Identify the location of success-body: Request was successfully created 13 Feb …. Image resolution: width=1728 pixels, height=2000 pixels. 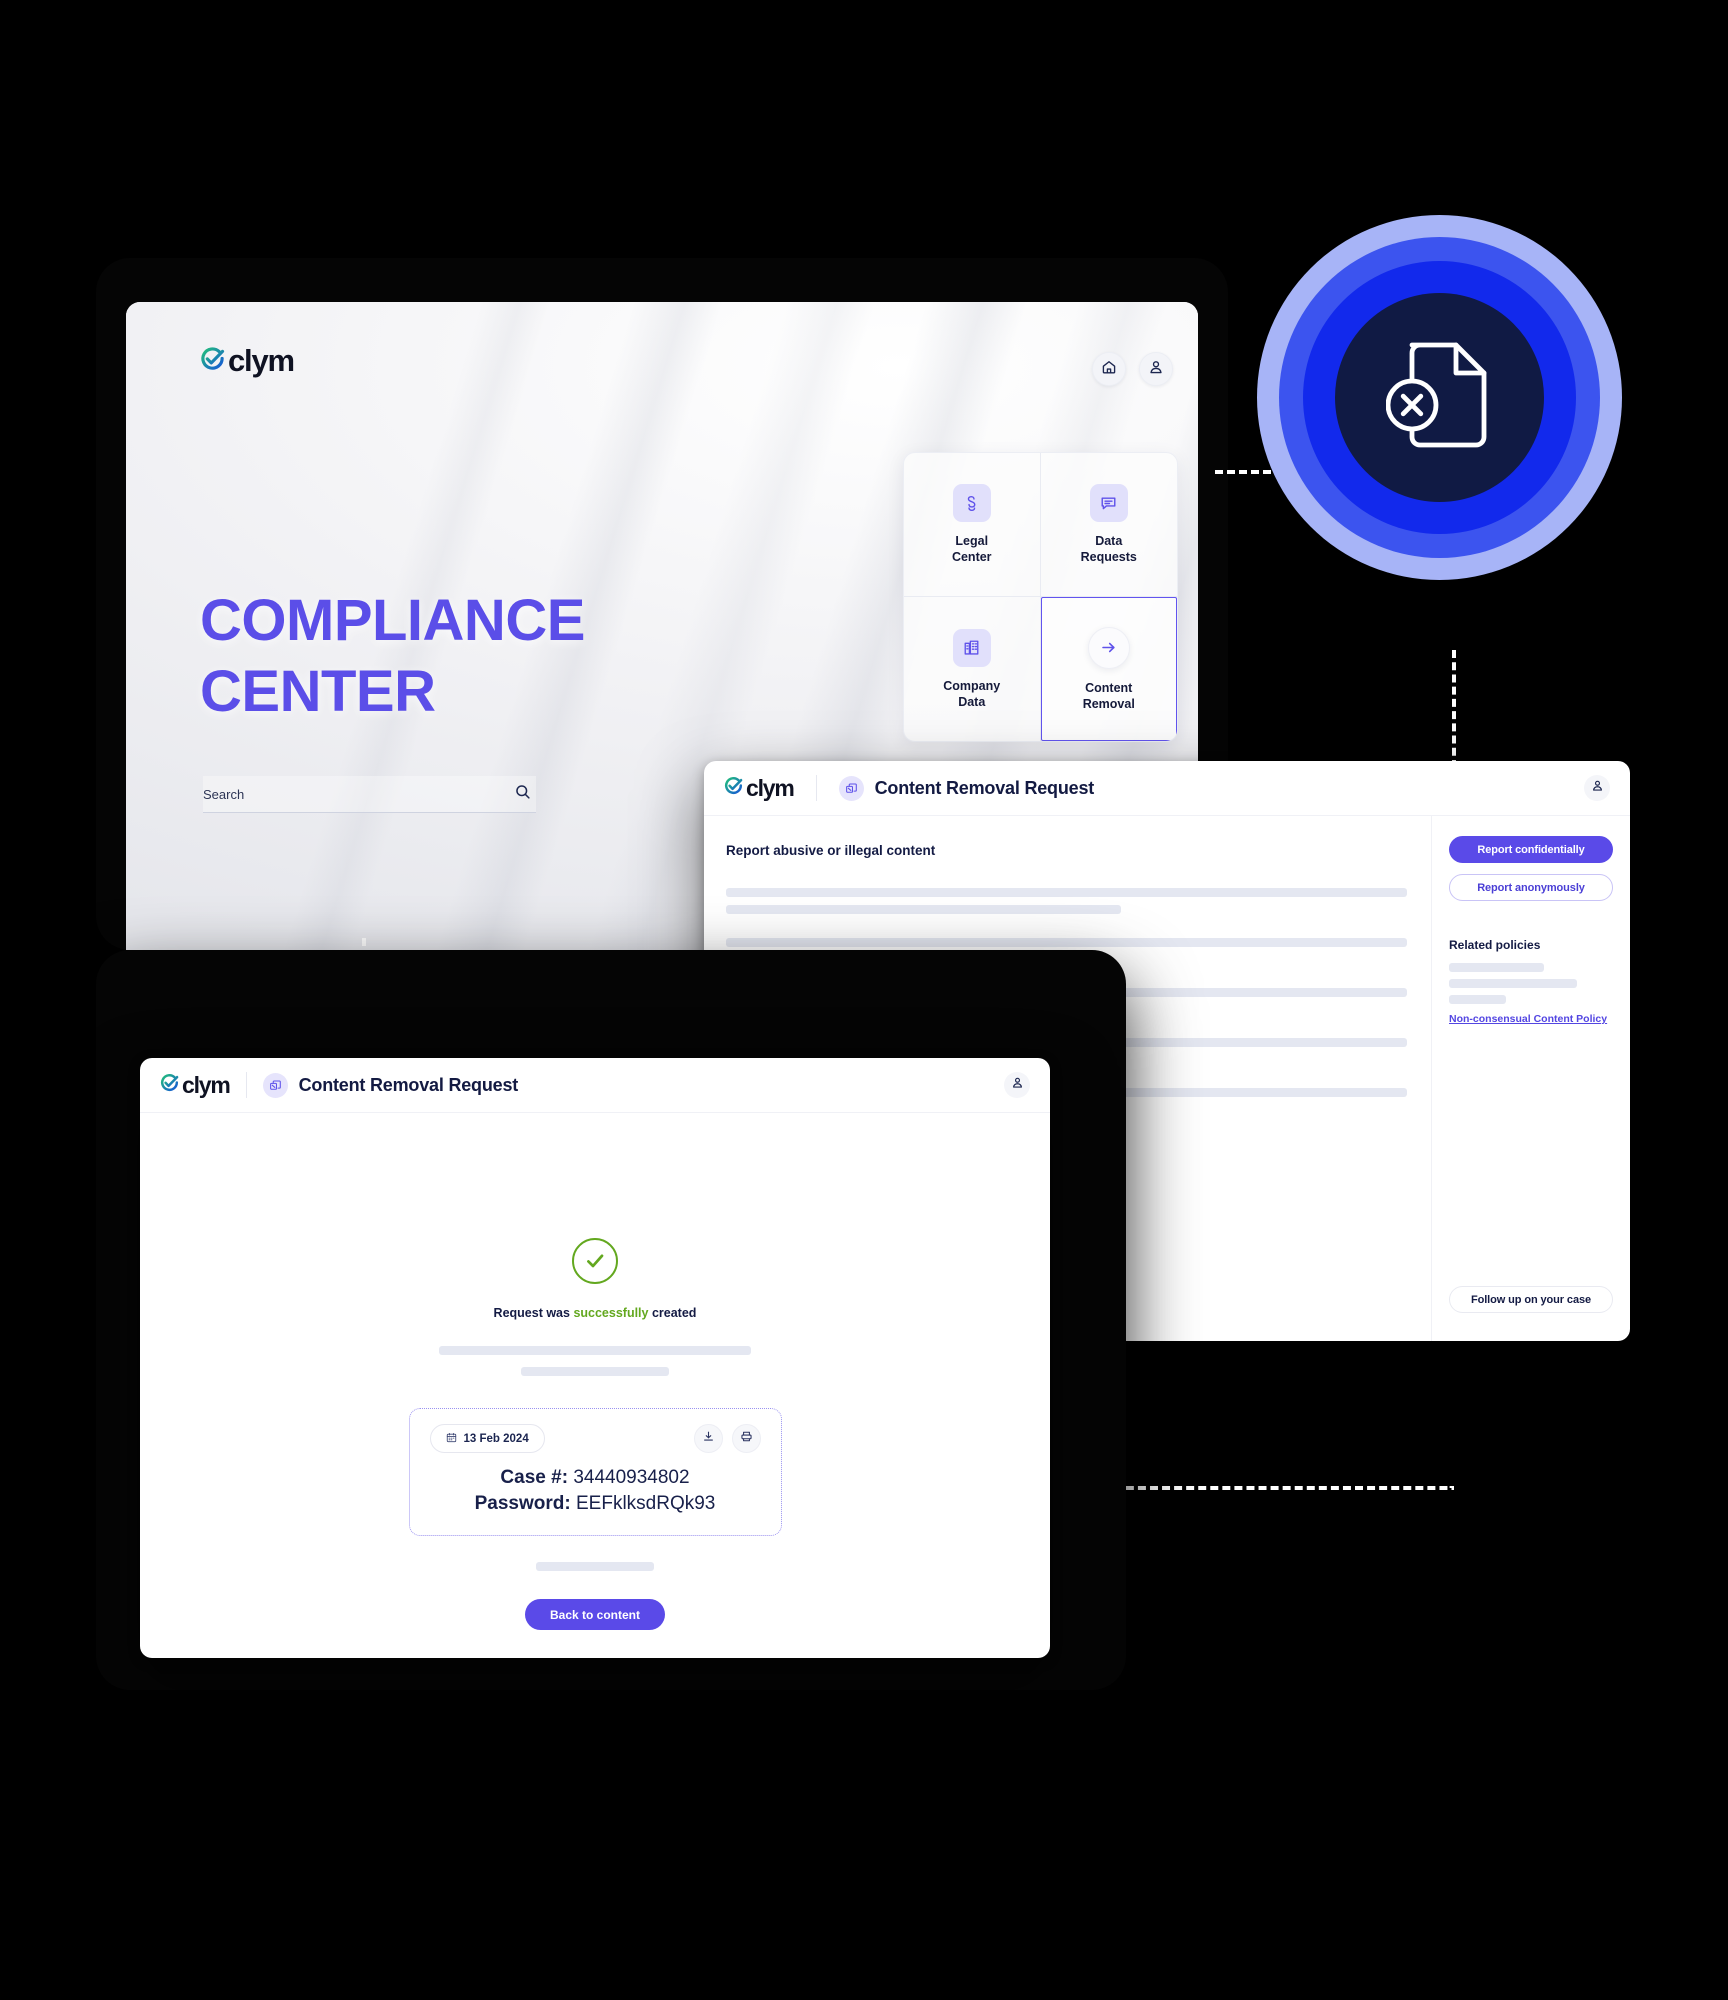
(595, 1385).